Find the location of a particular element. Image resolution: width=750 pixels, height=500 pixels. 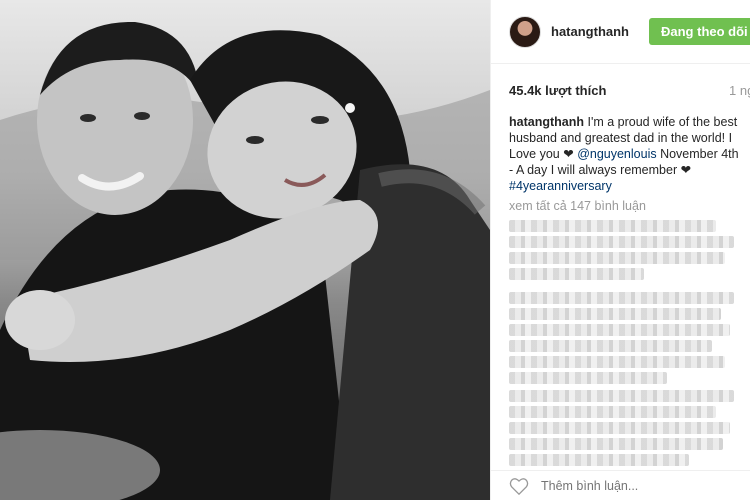

heart-emoji: ❤ is located at coordinates (568, 154).